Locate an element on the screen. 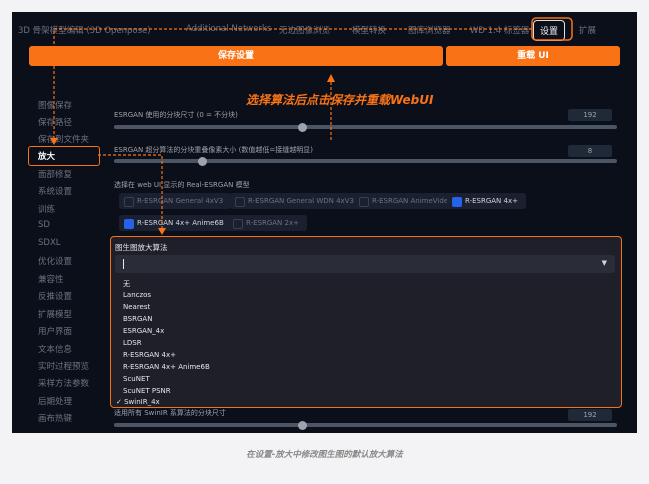 The height and width of the screenshot is (484, 649). figure-caption: 在设置-放大中修改图生图的默认放大算法 is located at coordinates (324, 455).